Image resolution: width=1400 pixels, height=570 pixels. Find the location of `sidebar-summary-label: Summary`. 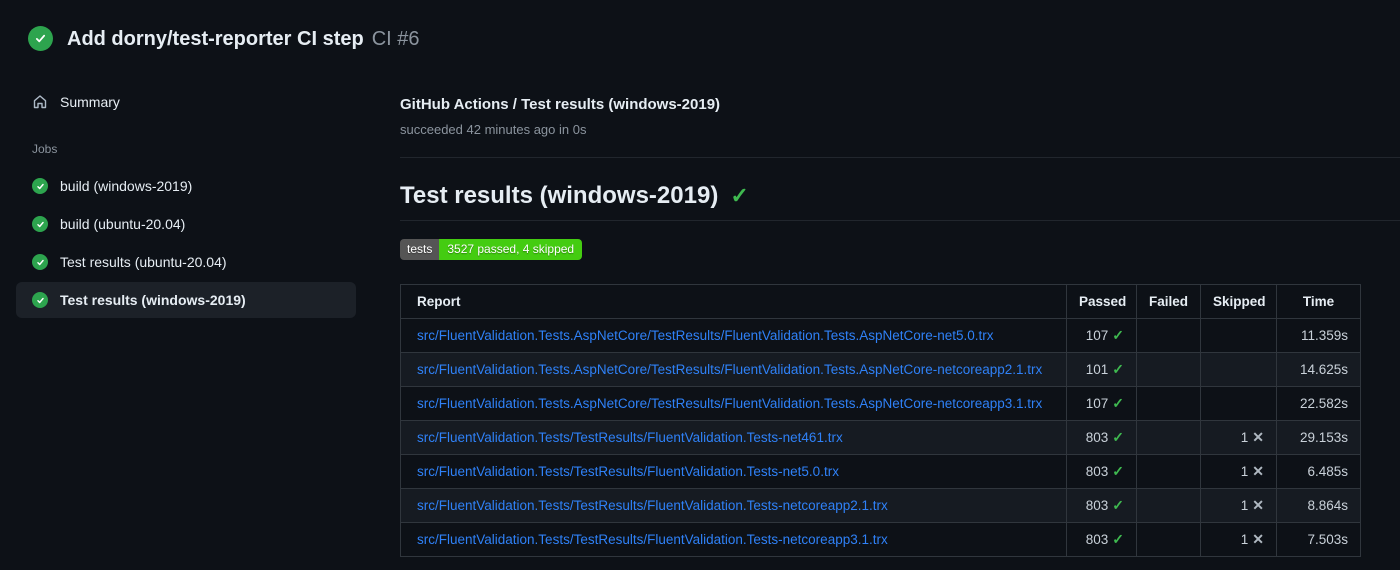

sidebar-summary-label: Summary is located at coordinates (90, 102).